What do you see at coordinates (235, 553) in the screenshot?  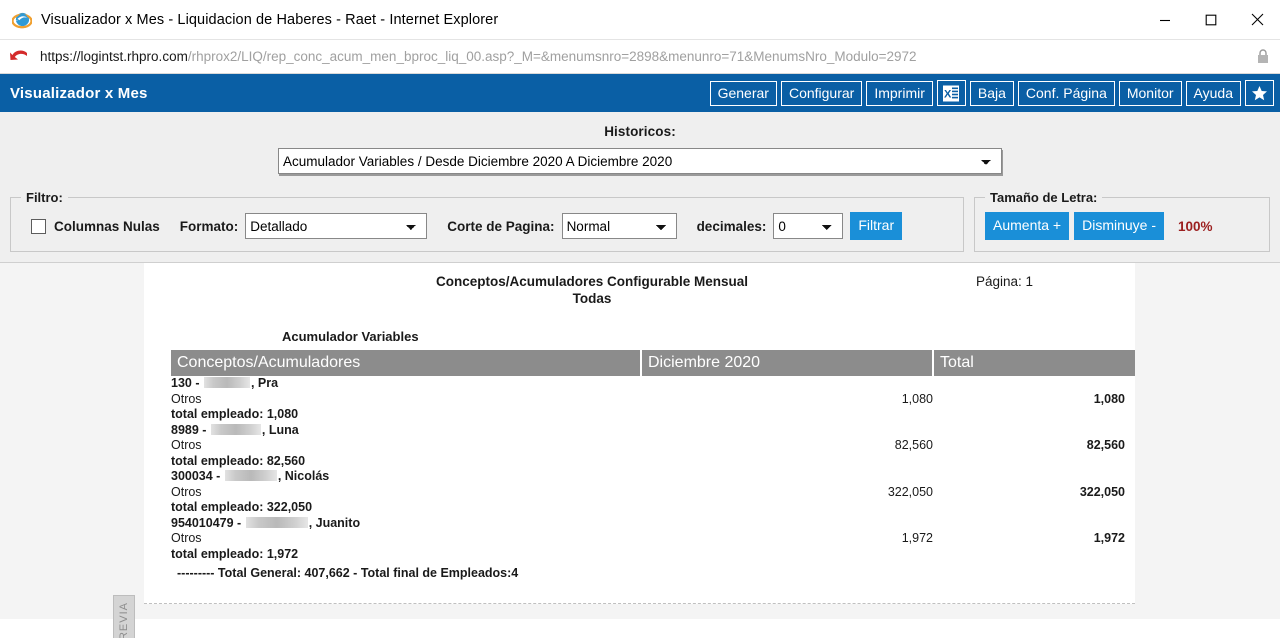 I see `employee-total-label: total empleado: 1,972` at bounding box center [235, 553].